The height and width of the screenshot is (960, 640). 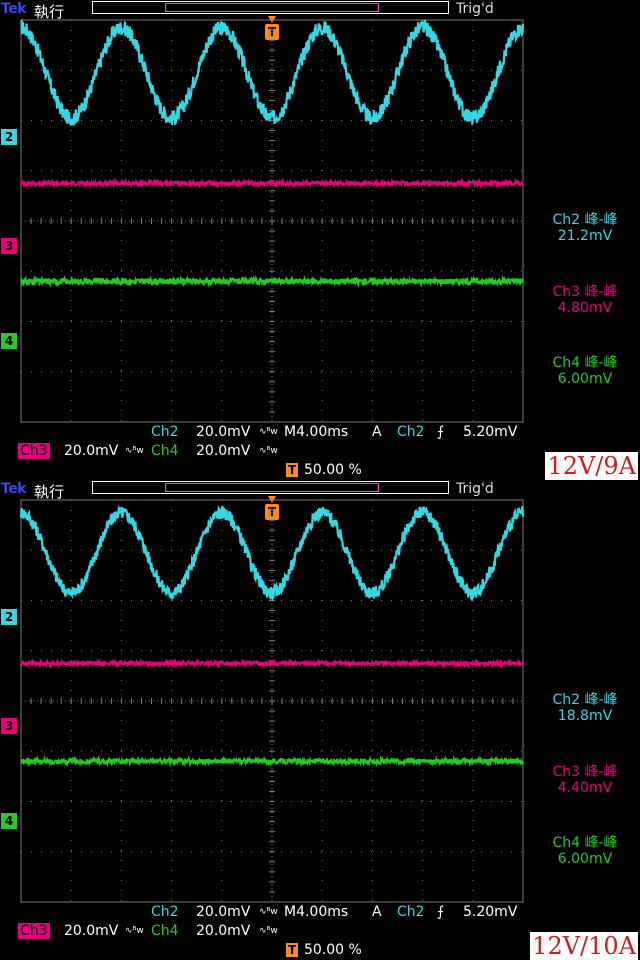 I want to click on load-caption: 12V/10A, so click(x=584, y=946).